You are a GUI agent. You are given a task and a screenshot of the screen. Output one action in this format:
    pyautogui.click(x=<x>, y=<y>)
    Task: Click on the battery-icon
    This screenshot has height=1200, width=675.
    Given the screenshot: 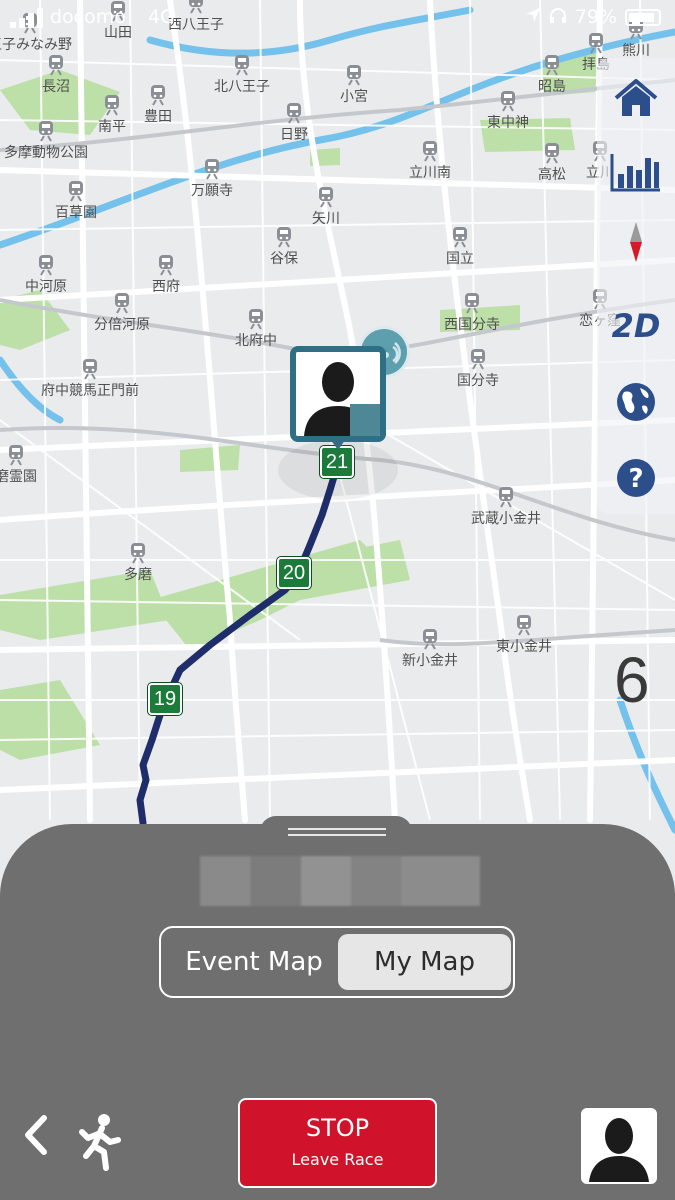 What is the action you would take?
    pyautogui.click(x=643, y=17)
    